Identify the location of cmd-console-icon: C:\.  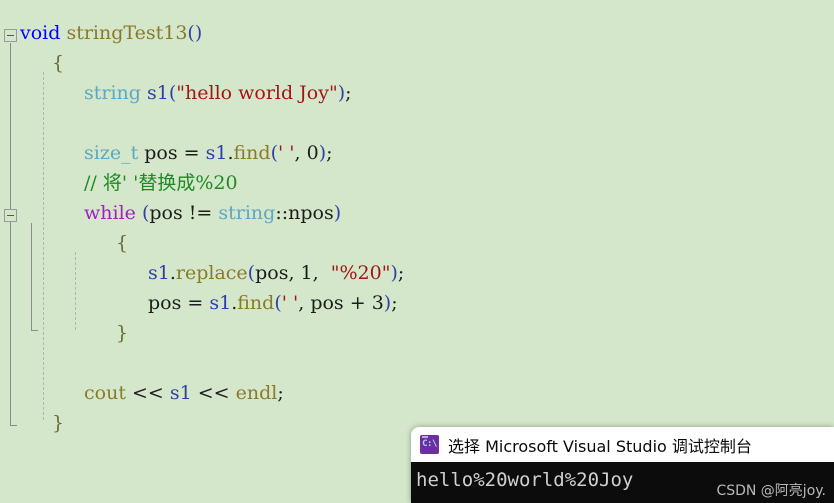
(429, 444).